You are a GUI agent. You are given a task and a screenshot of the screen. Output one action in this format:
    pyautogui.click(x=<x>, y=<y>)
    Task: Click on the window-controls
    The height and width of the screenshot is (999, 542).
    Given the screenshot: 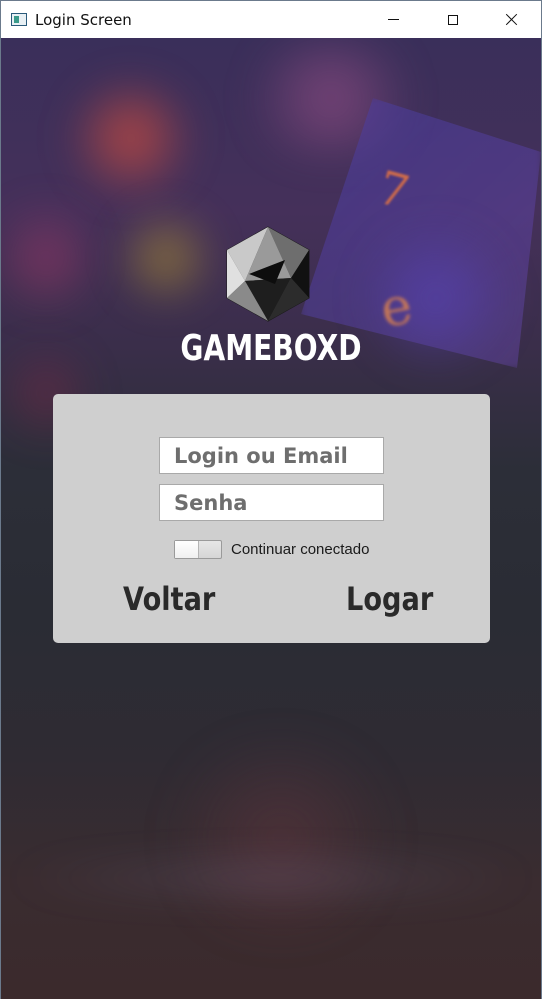 What is the action you would take?
    pyautogui.click(x=452, y=19)
    